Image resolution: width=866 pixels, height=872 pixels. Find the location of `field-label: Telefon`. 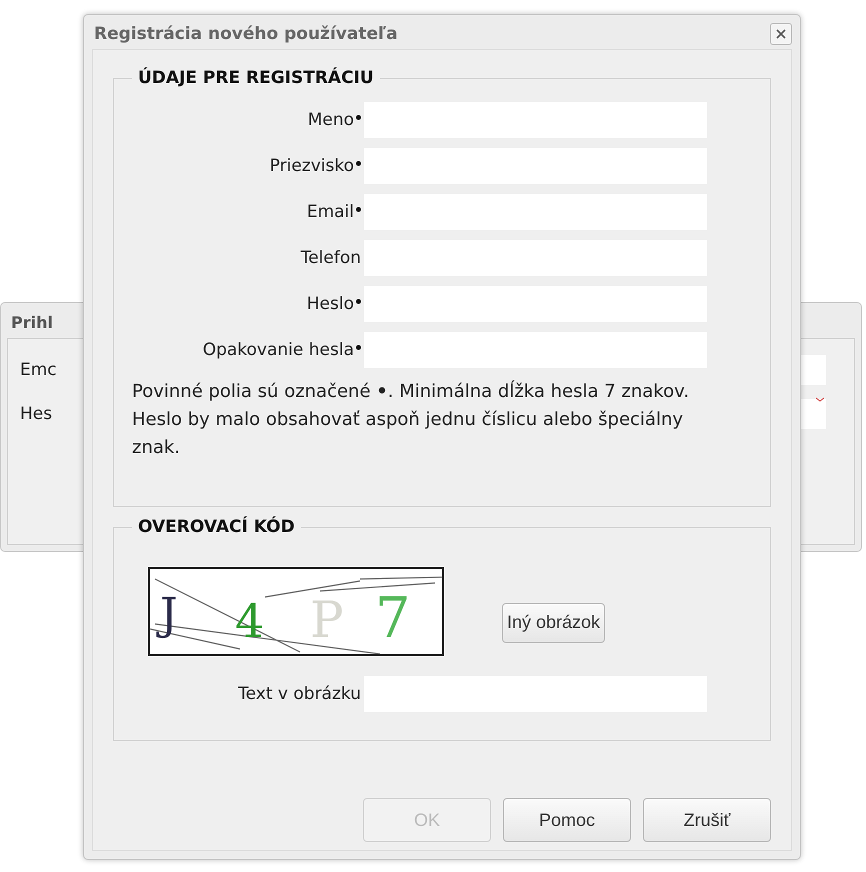

field-label: Telefon is located at coordinates (331, 258).